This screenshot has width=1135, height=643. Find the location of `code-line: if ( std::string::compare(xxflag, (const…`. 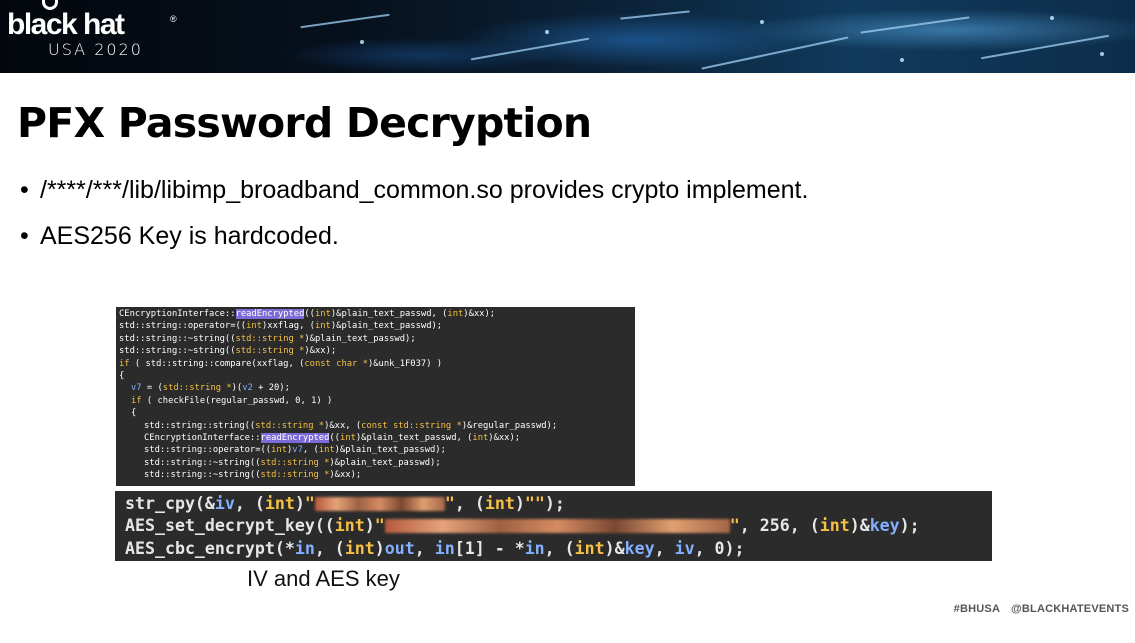

code-line: if ( std::string::compare(xxflag, (const… is located at coordinates (377, 364).